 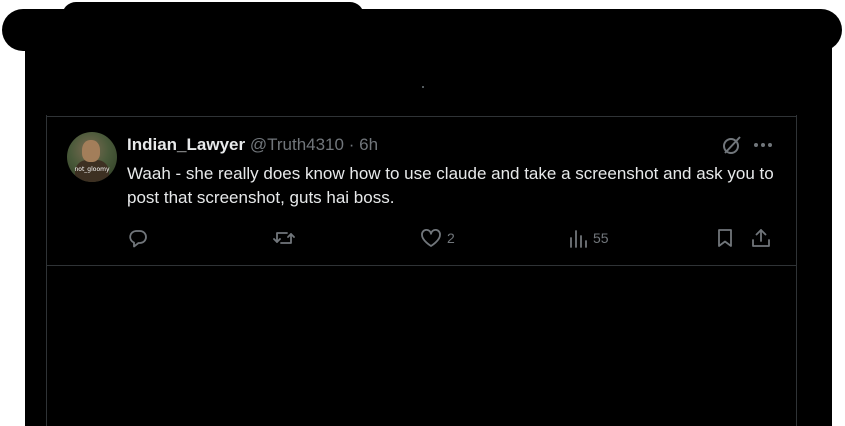 I want to click on views-icon, so click(x=578, y=238).